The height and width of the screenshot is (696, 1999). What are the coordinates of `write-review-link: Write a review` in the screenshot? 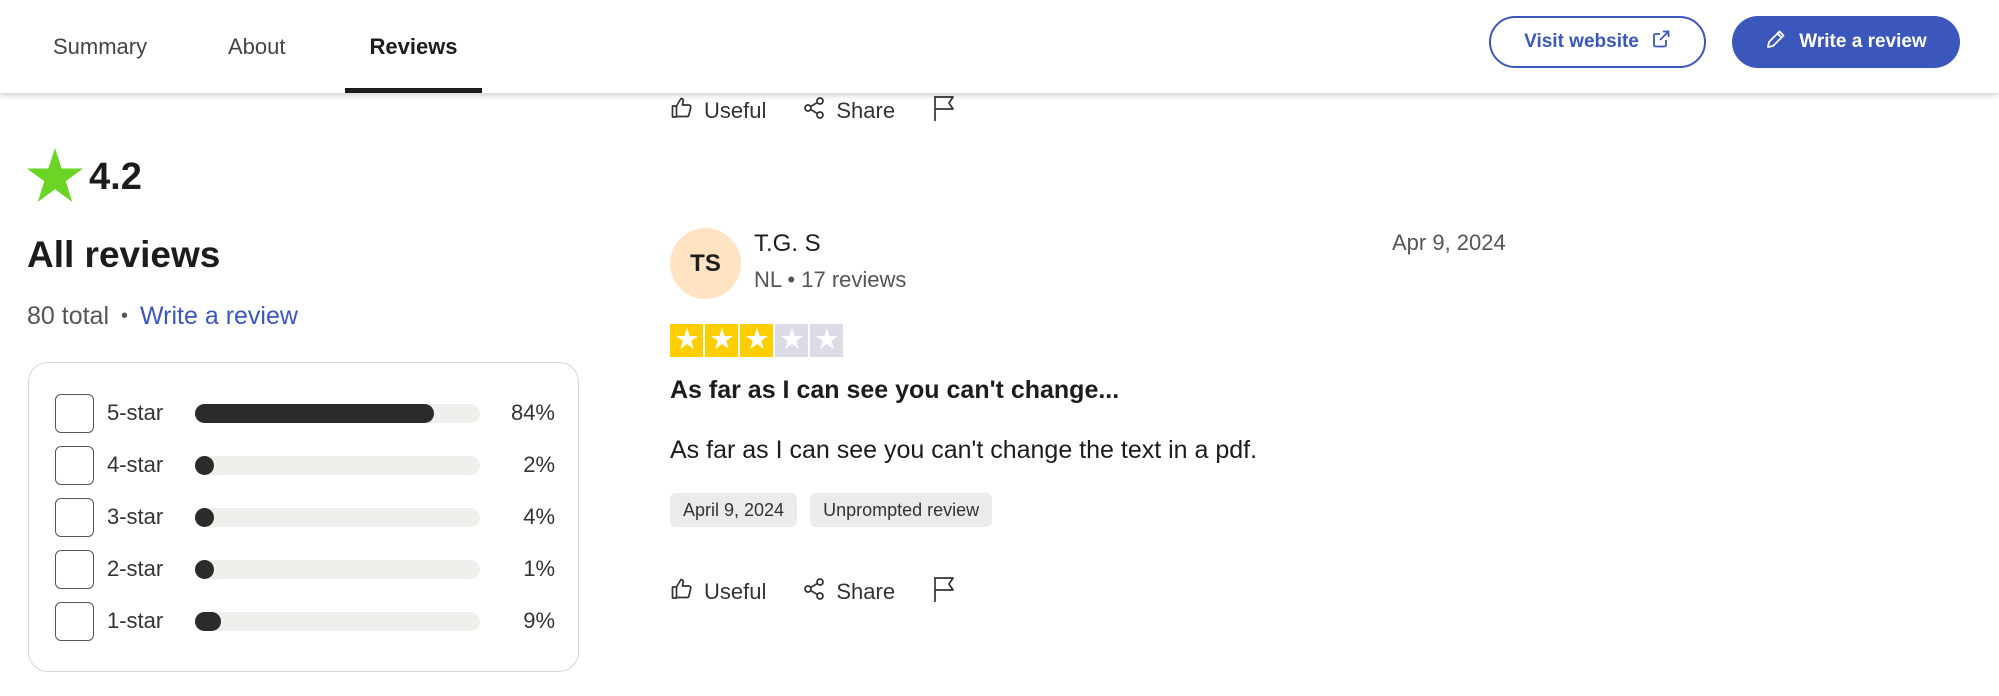 It's located at (219, 316).